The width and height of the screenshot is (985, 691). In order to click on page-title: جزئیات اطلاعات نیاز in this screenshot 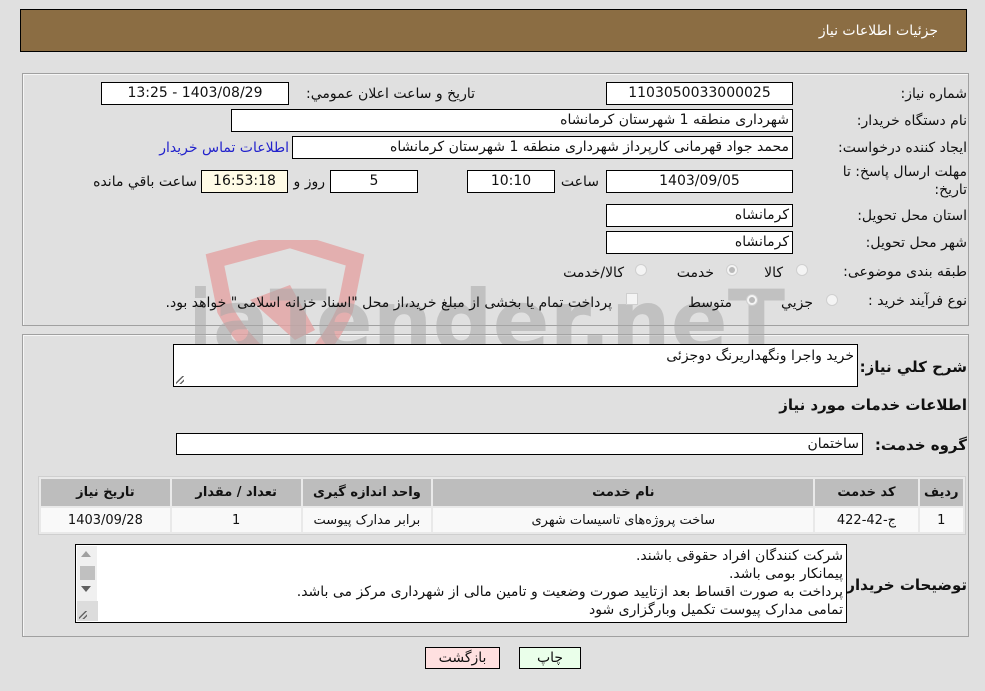, I will do `click(878, 31)`.